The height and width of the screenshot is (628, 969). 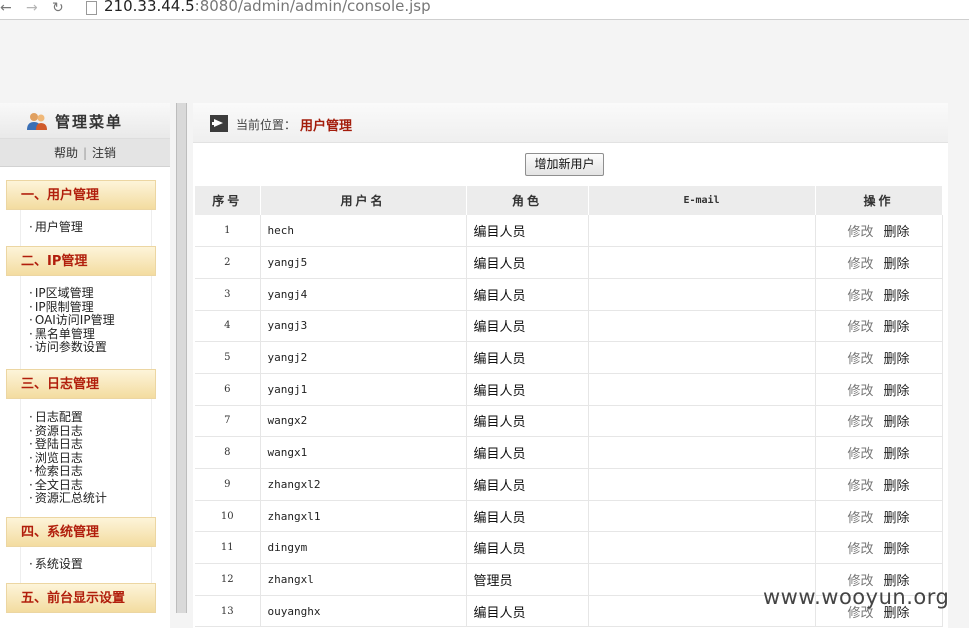 What do you see at coordinates (363, 484) in the screenshot?
I see `cell-username: zhangxl2` at bounding box center [363, 484].